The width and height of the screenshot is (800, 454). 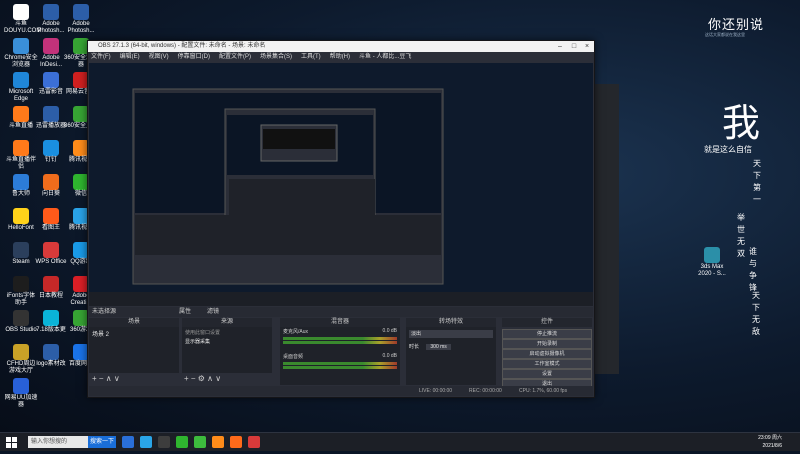 What do you see at coordinates (227, 341) in the screenshot?
I see `source-item-2: 显示器采集` at bounding box center [227, 341].